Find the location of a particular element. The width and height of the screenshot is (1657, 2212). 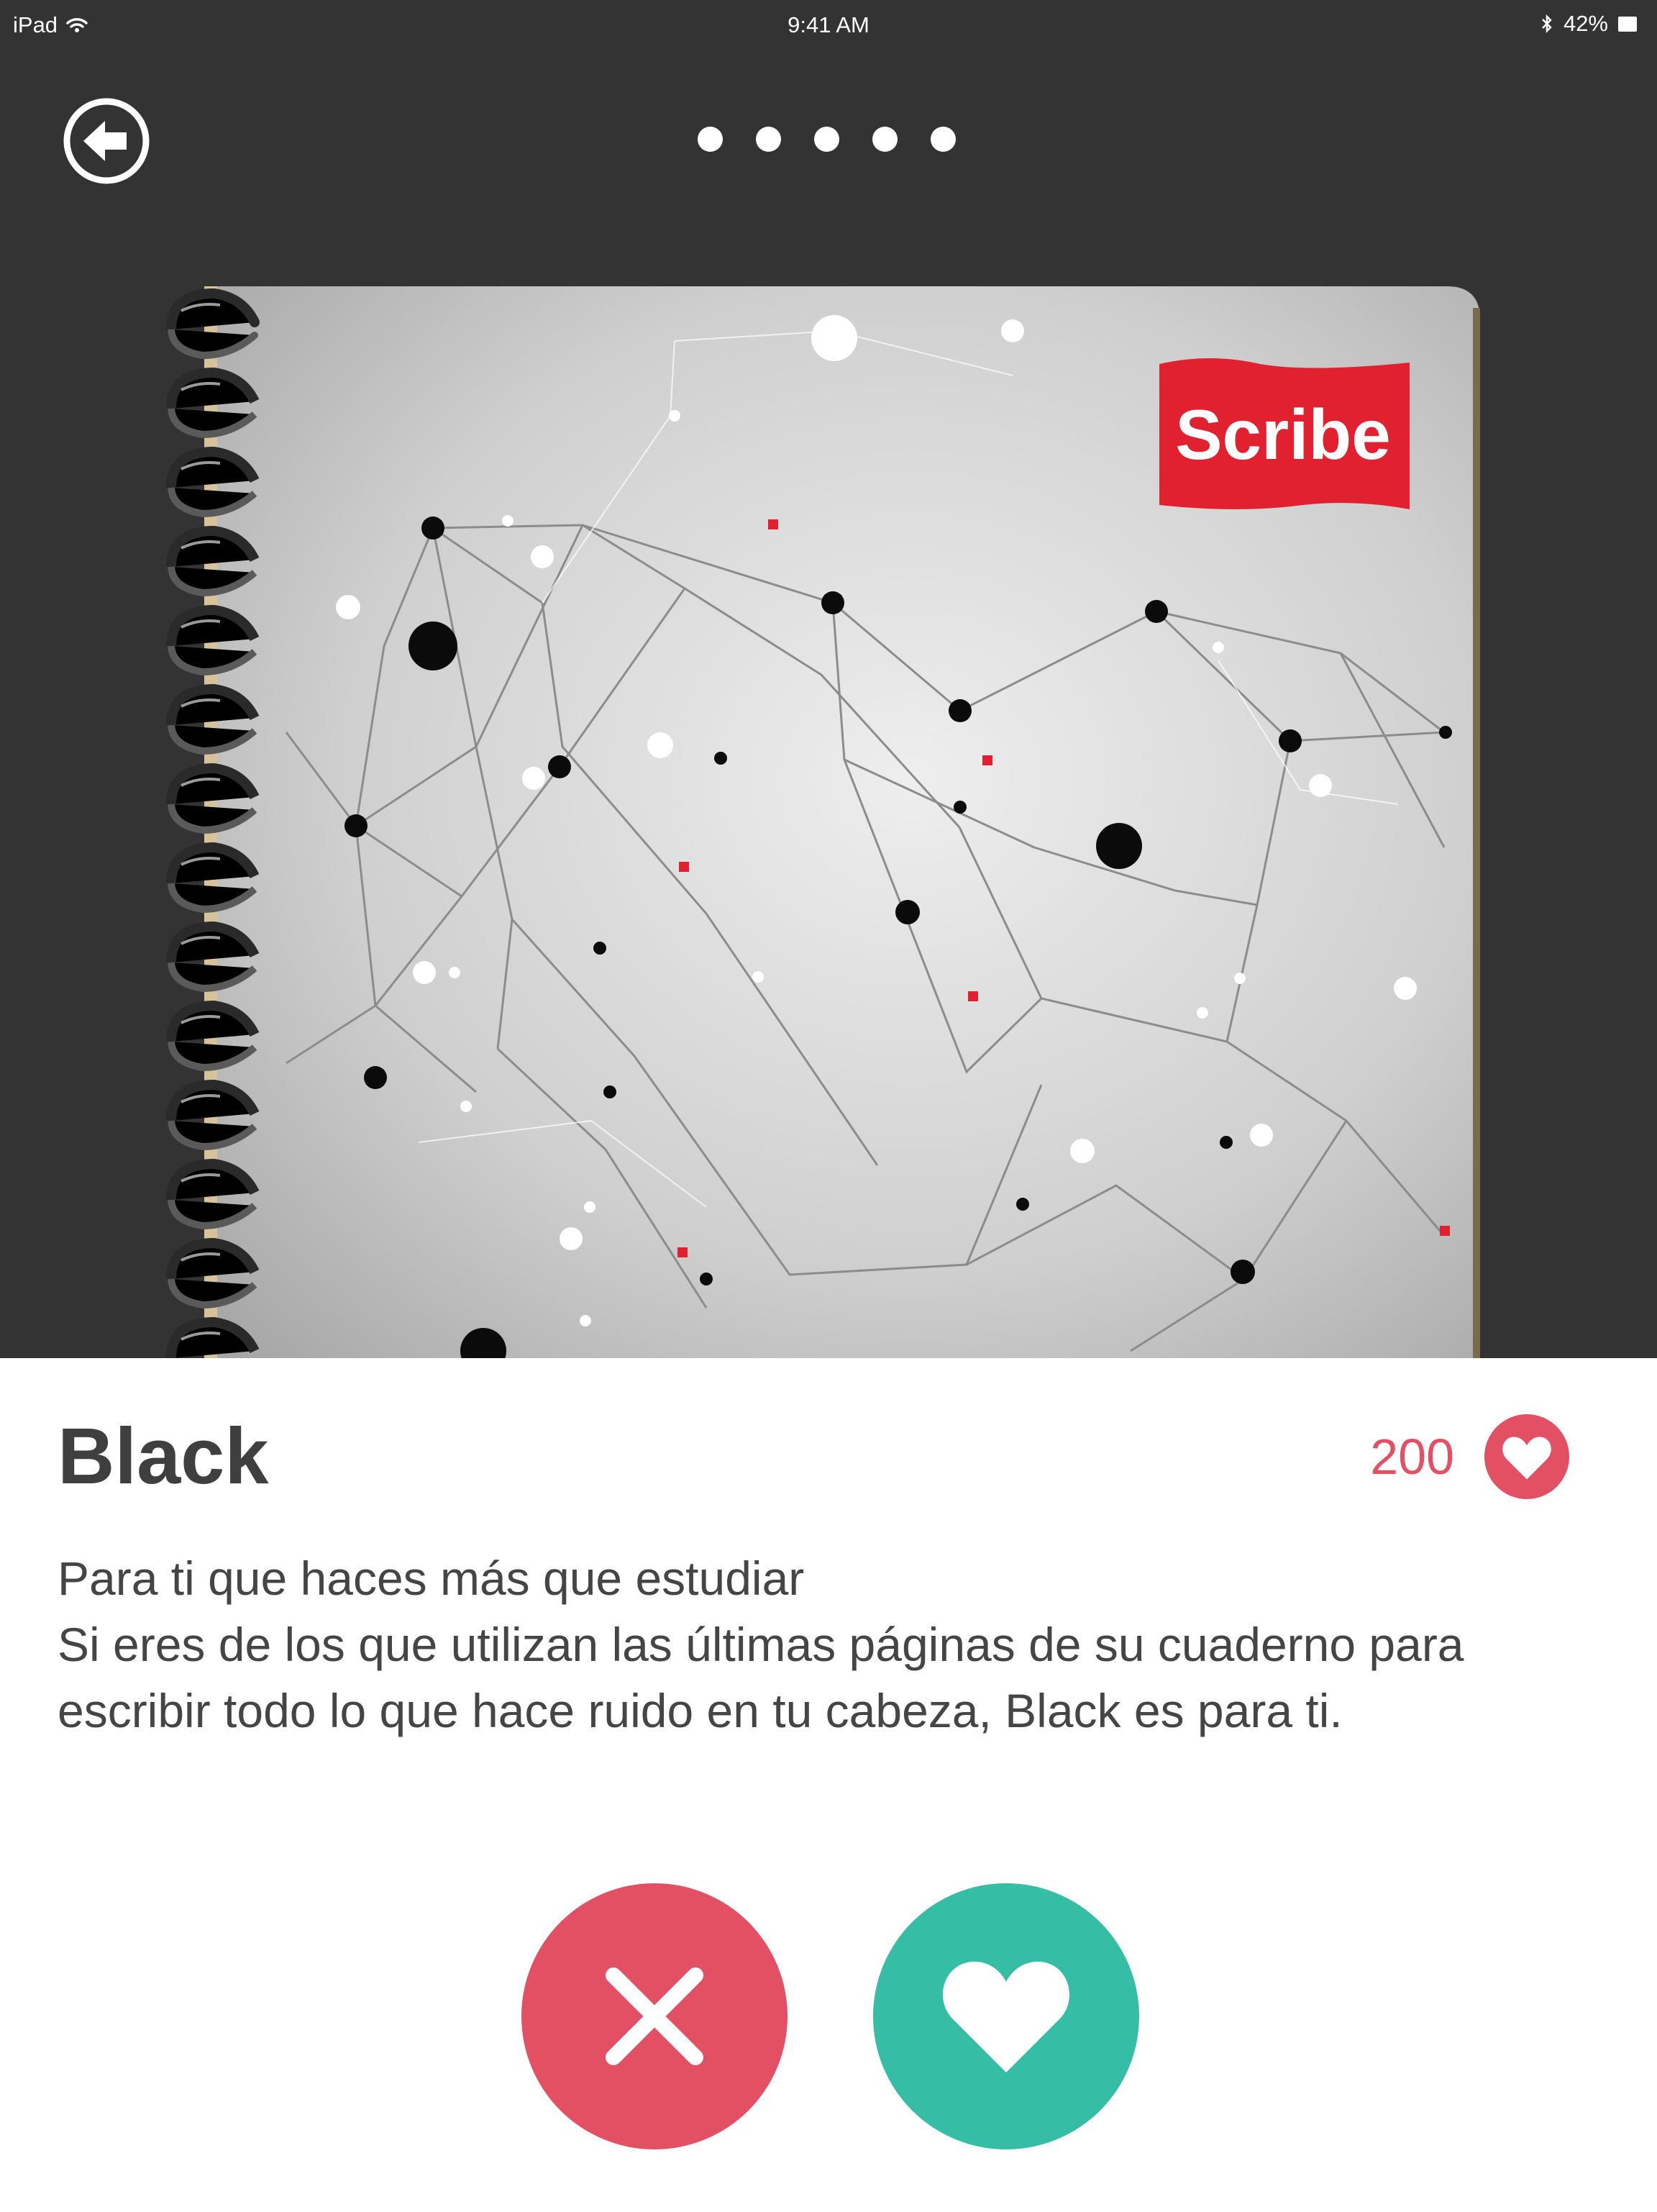

product-title: Black is located at coordinates (163, 1456).